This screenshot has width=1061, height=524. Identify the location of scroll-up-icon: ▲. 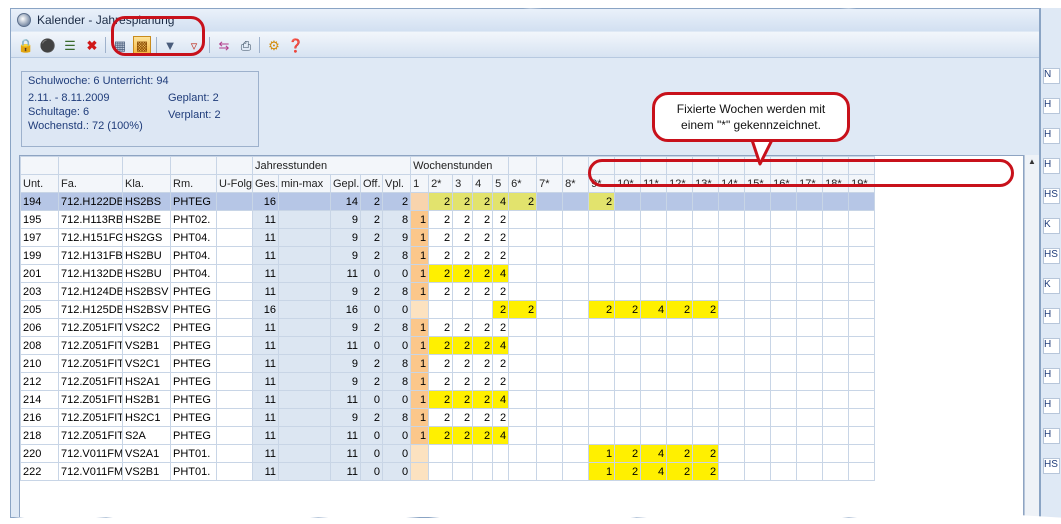
(1032, 161).